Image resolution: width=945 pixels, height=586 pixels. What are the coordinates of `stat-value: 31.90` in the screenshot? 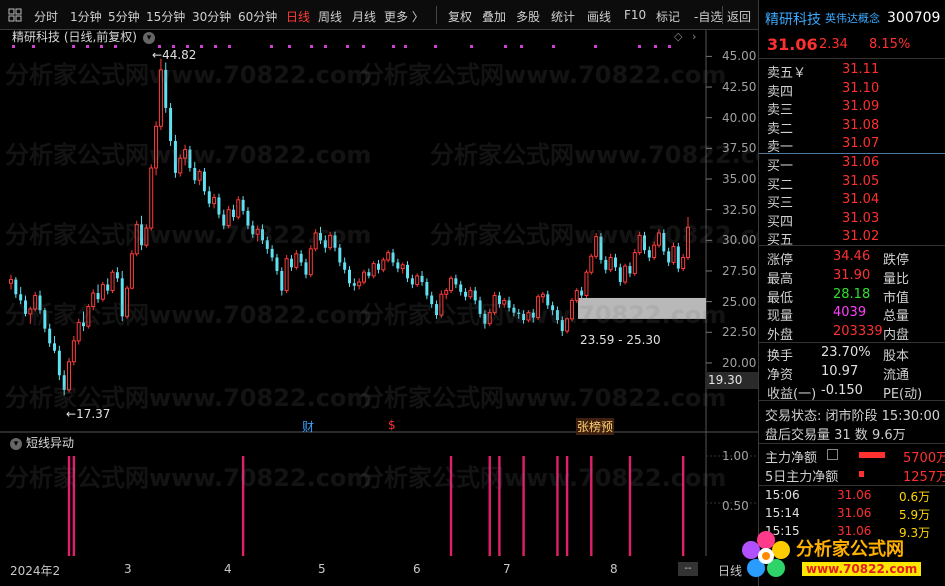 It's located at (852, 275).